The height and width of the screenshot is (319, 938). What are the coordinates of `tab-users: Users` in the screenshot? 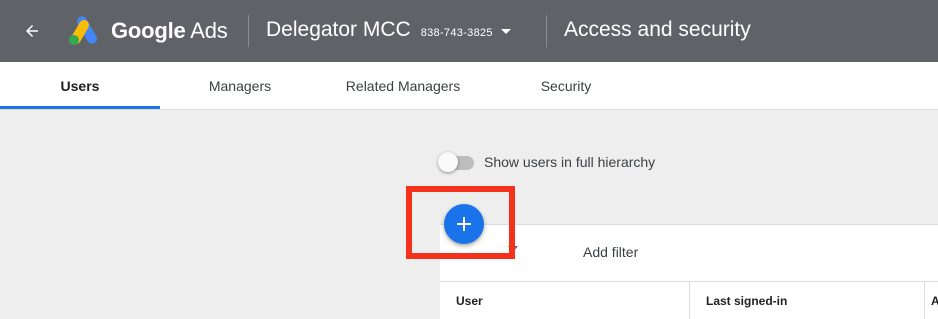 It's located at (80, 85).